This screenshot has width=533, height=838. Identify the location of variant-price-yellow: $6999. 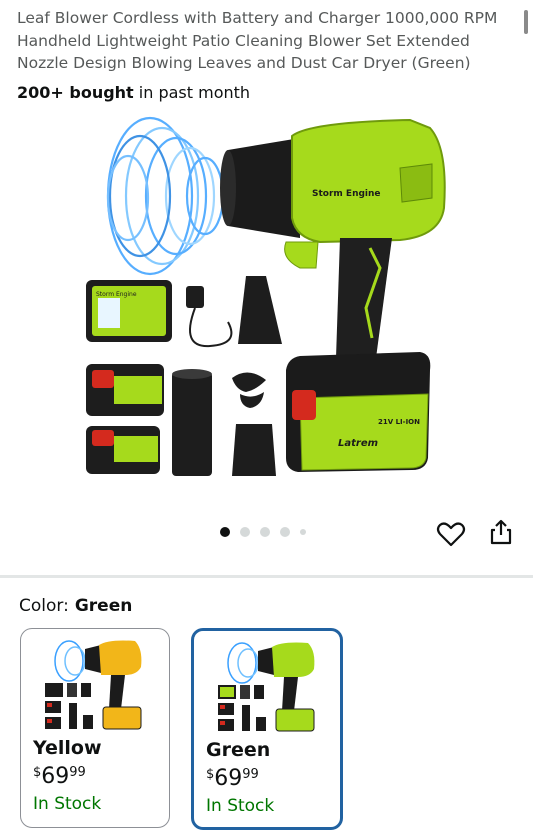
(59, 776).